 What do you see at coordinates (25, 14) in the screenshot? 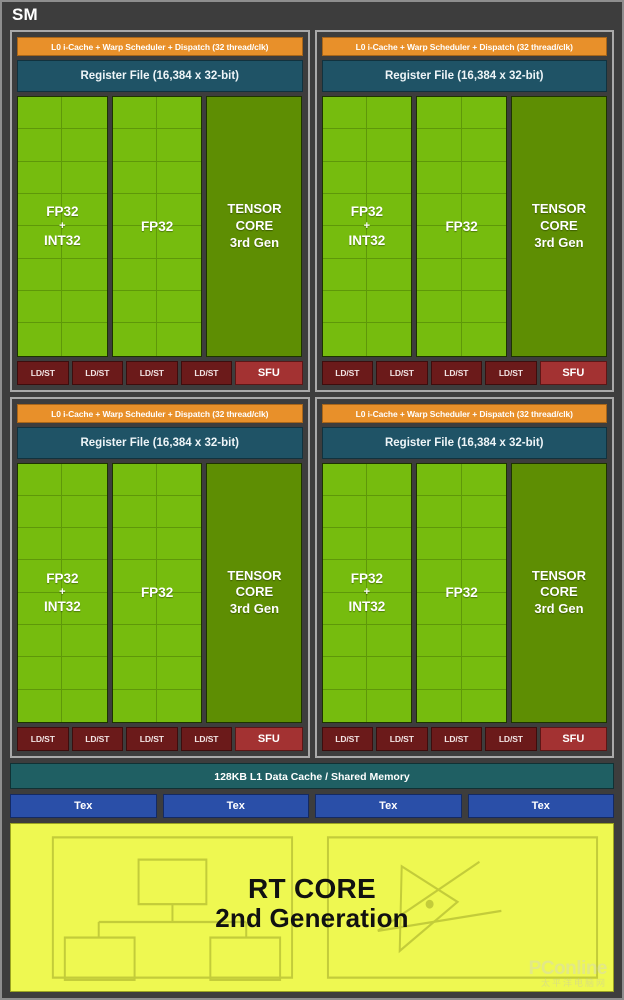
I see `sm-title: SM` at bounding box center [25, 14].